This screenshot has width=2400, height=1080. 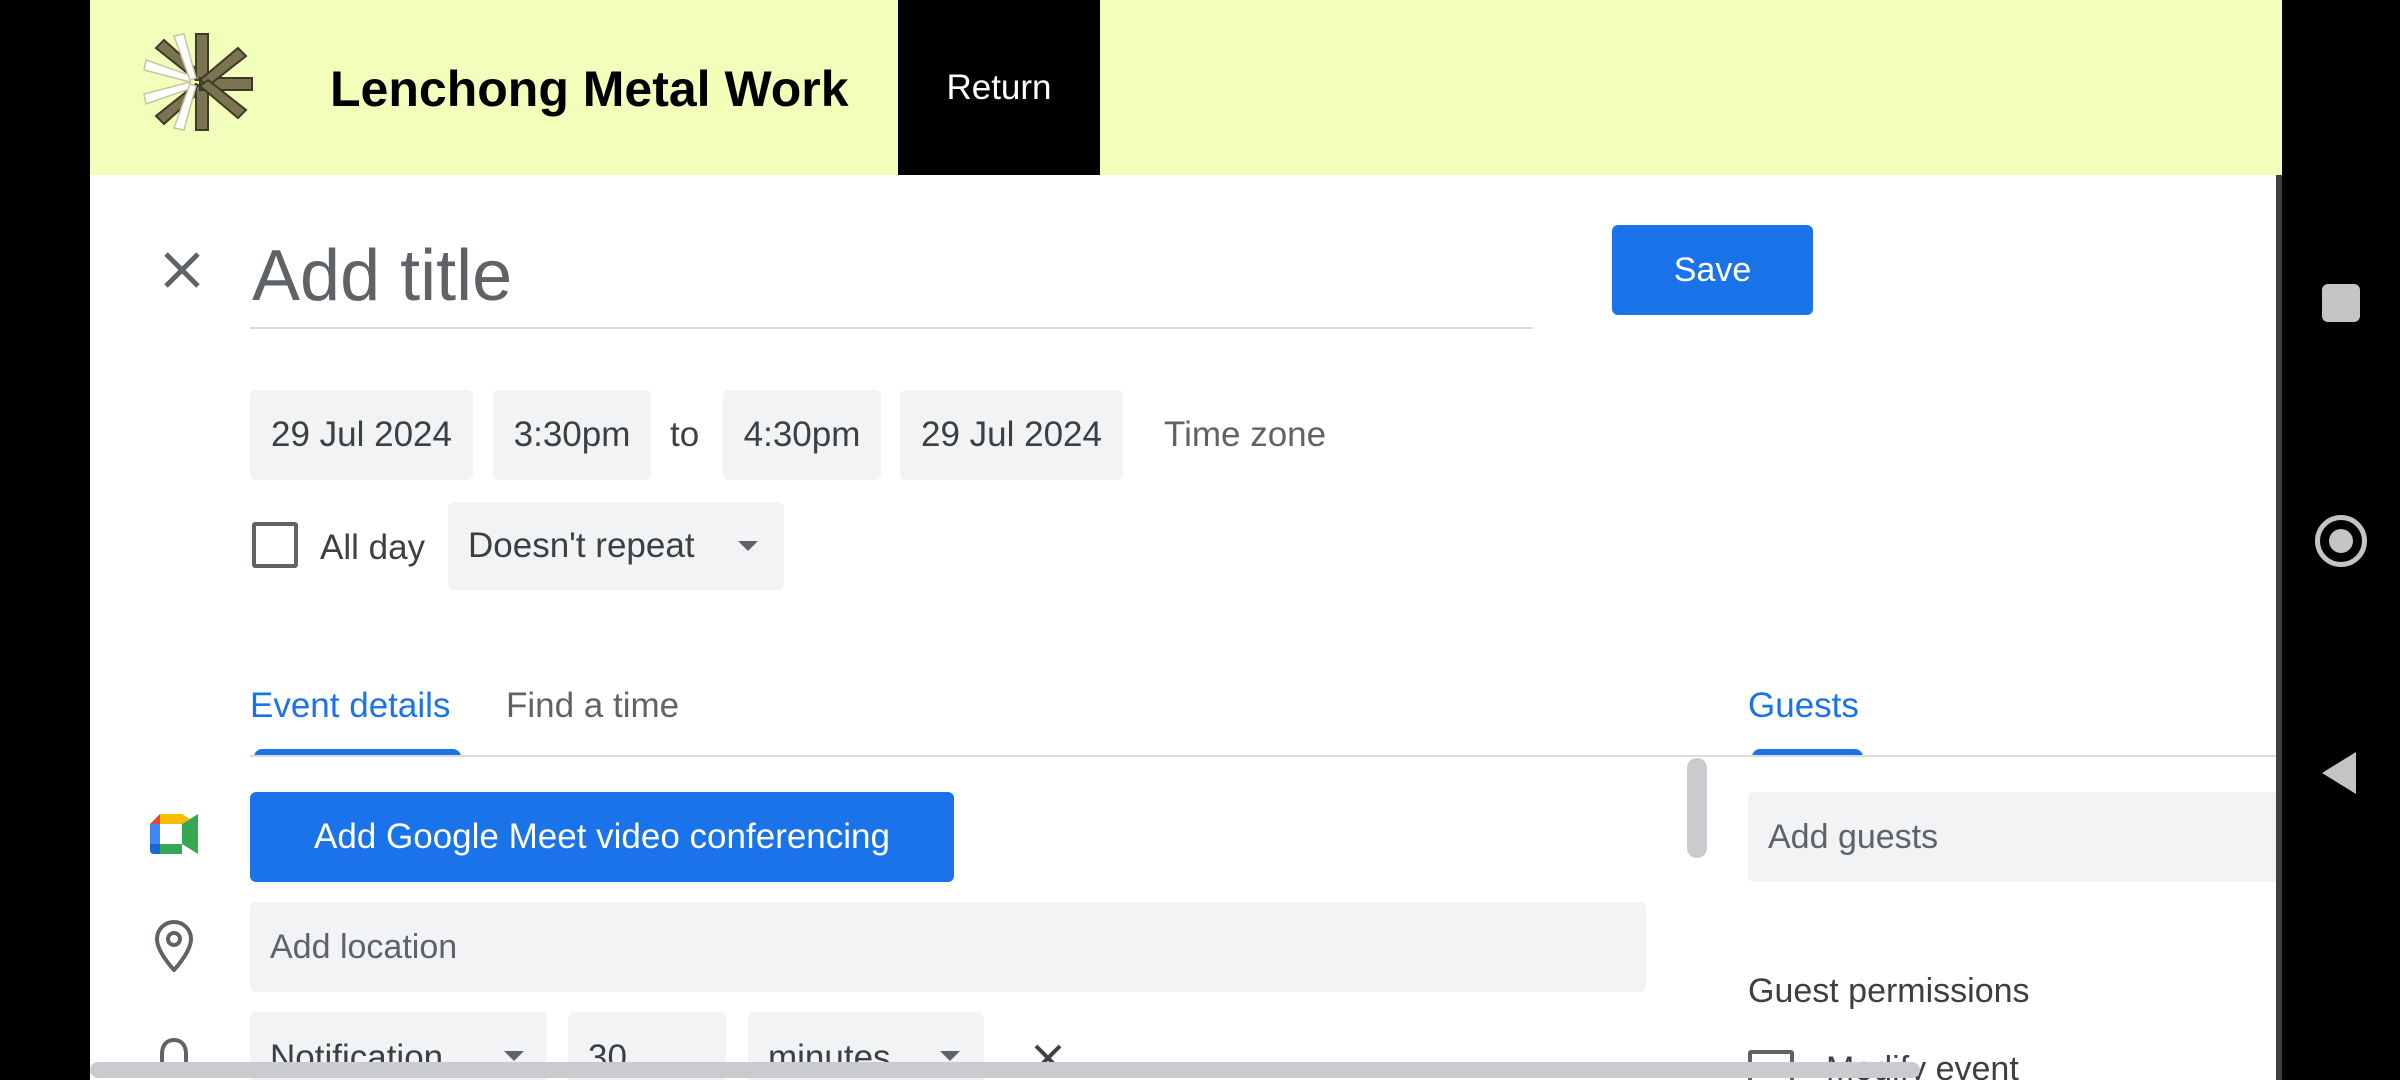 What do you see at coordinates (1005, 1070) in the screenshot?
I see `horizontal-scrollbar` at bounding box center [1005, 1070].